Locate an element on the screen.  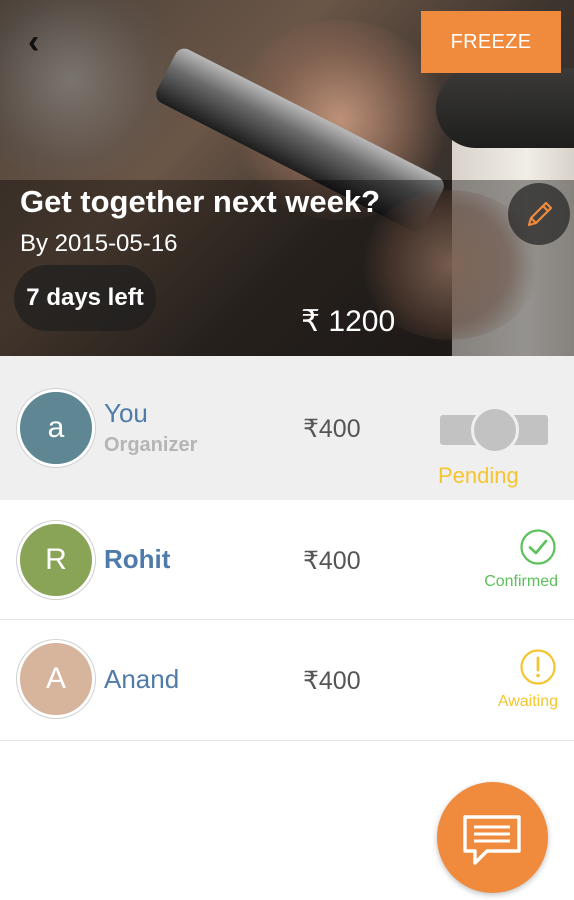
edit-button is located at coordinates (539, 214).